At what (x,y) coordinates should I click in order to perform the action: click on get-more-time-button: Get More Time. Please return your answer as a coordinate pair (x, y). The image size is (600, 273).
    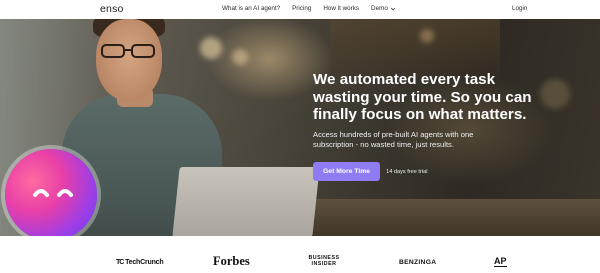
    Looking at the image, I should click on (347, 171).